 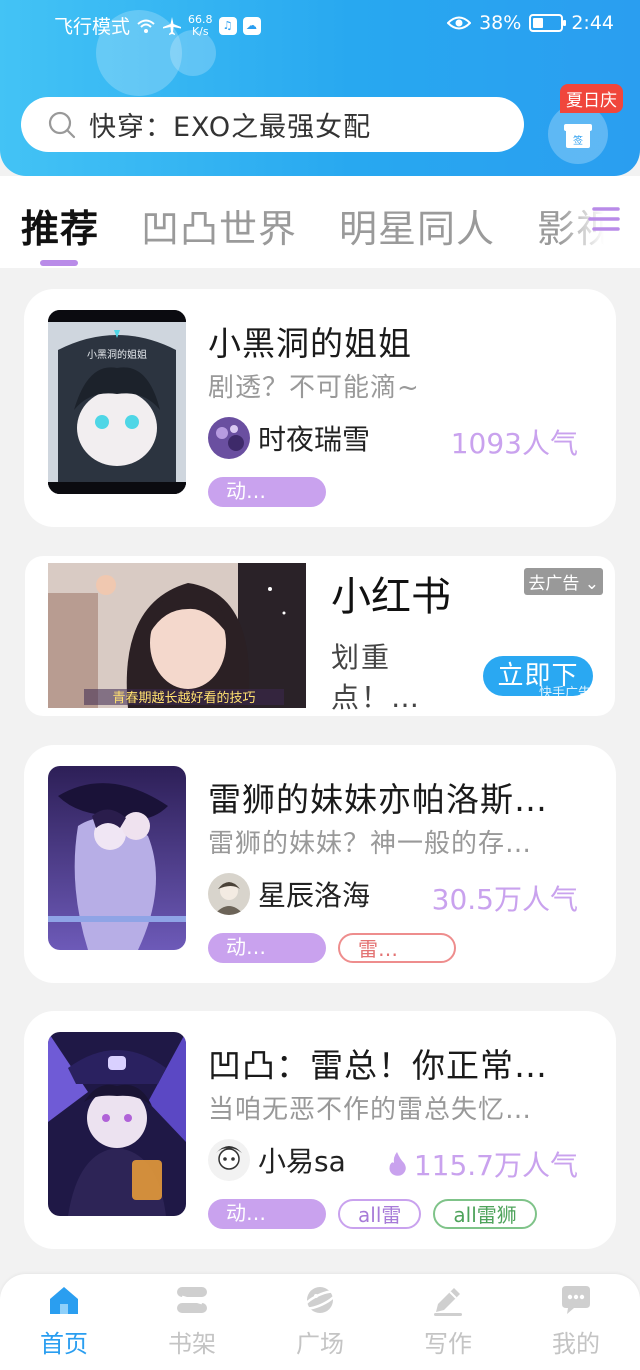 I want to click on nav-bookshelf: 书架, so click(x=192, y=1320).